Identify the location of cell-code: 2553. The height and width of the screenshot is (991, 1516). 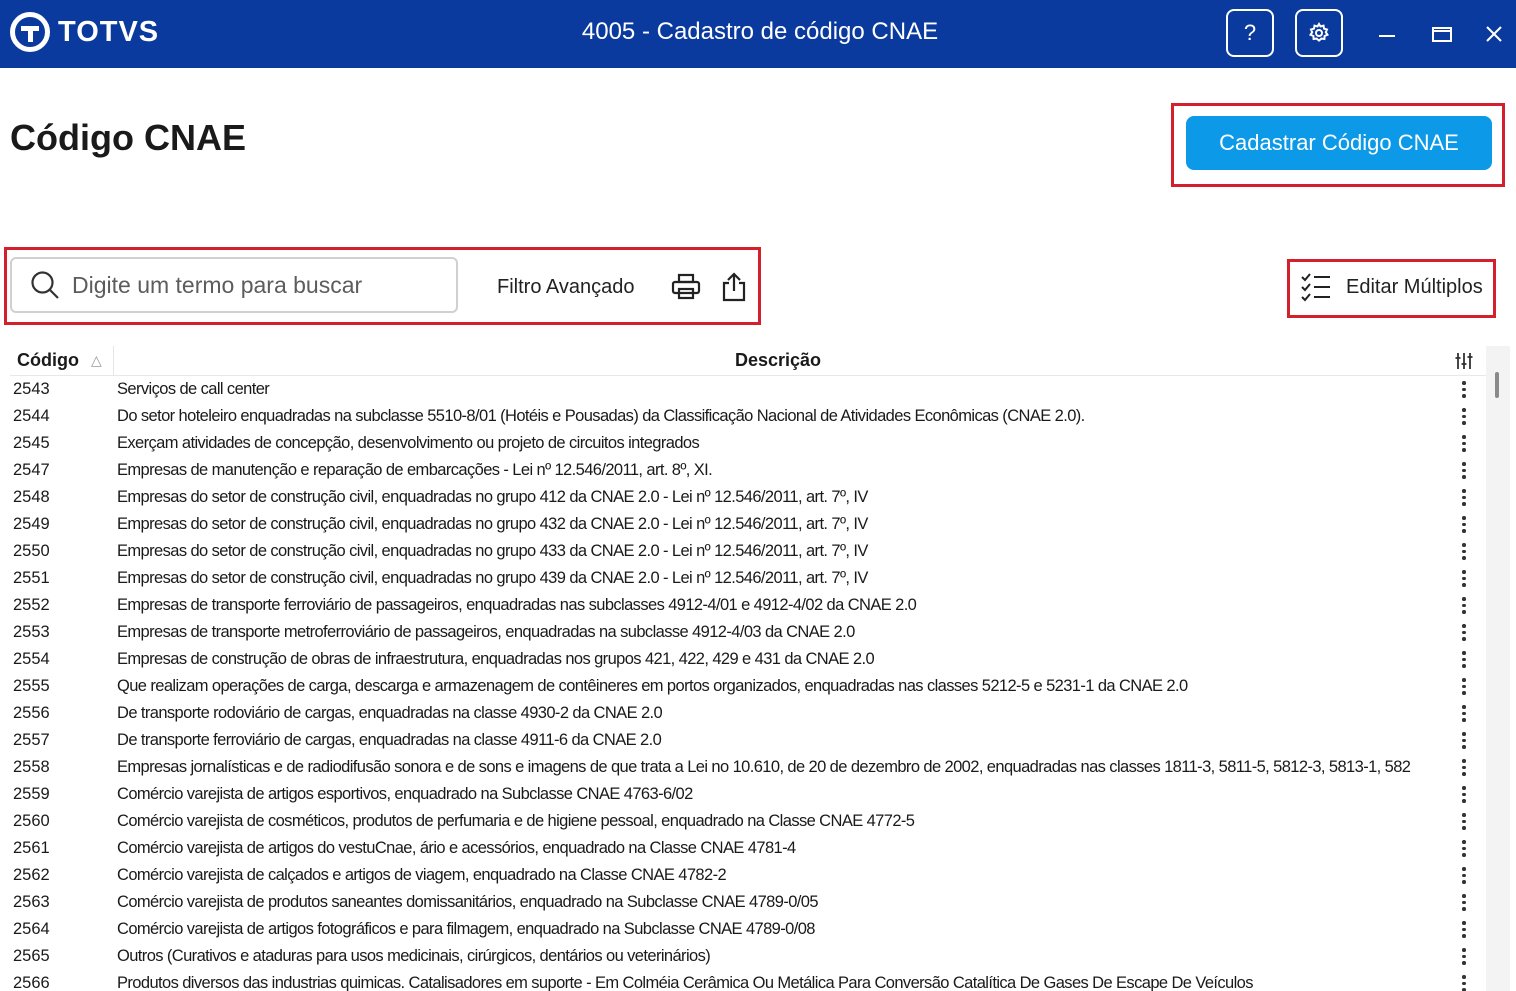
(31, 632).